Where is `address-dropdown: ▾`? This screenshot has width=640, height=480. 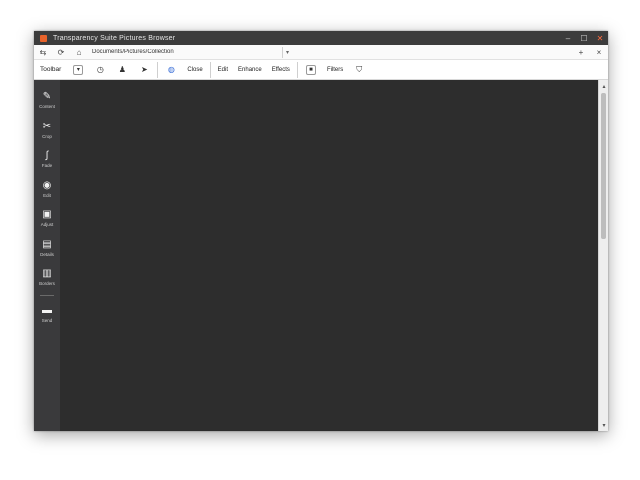
address-dropdown: ▾ is located at coordinates (287, 52).